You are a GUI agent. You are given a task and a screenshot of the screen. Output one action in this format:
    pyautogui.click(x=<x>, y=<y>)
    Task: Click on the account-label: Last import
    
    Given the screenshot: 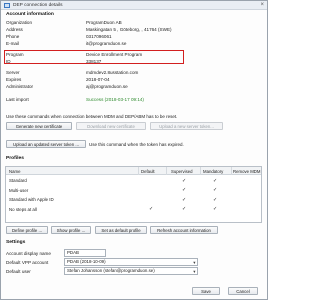 What is the action you would take?
    pyautogui.click(x=17, y=99)
    